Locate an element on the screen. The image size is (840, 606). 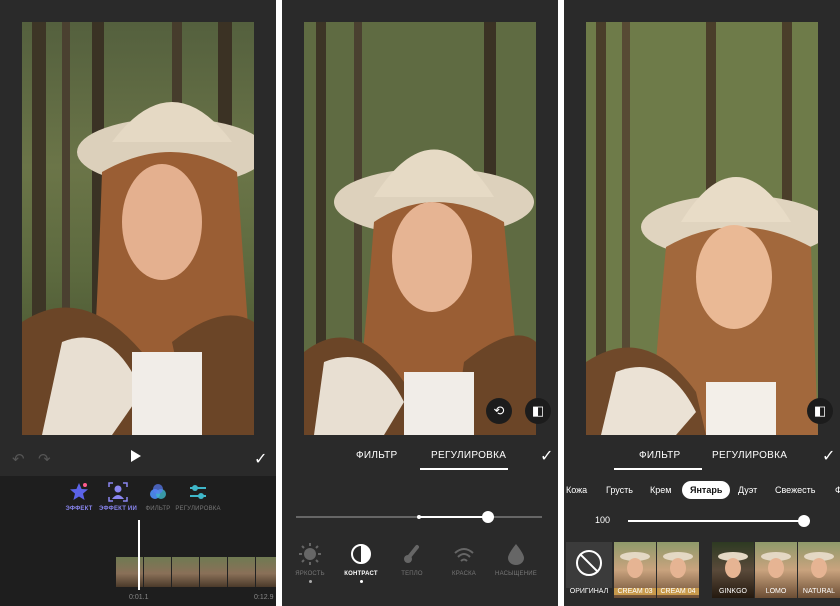
reset-icon: ⟲ is located at coordinates (499, 411).